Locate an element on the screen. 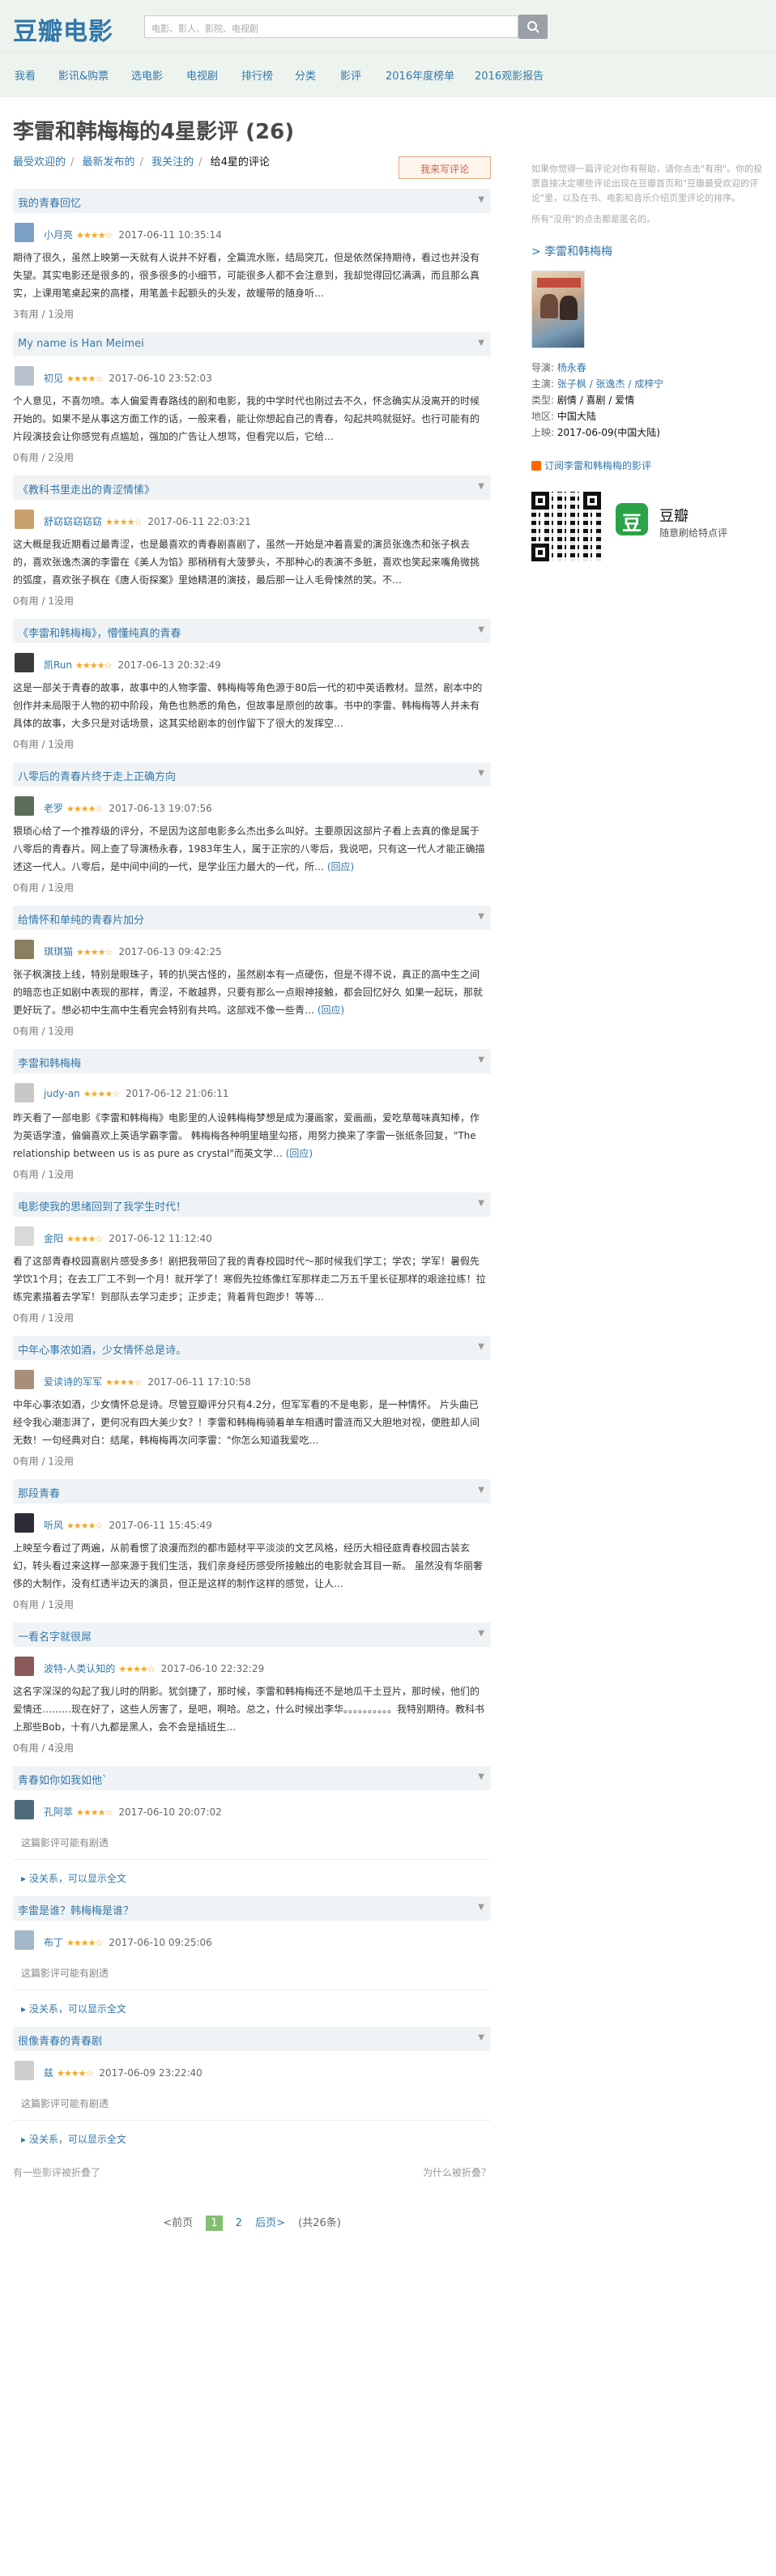  tab-popular: 最受欢迎的 is located at coordinates (39, 160).